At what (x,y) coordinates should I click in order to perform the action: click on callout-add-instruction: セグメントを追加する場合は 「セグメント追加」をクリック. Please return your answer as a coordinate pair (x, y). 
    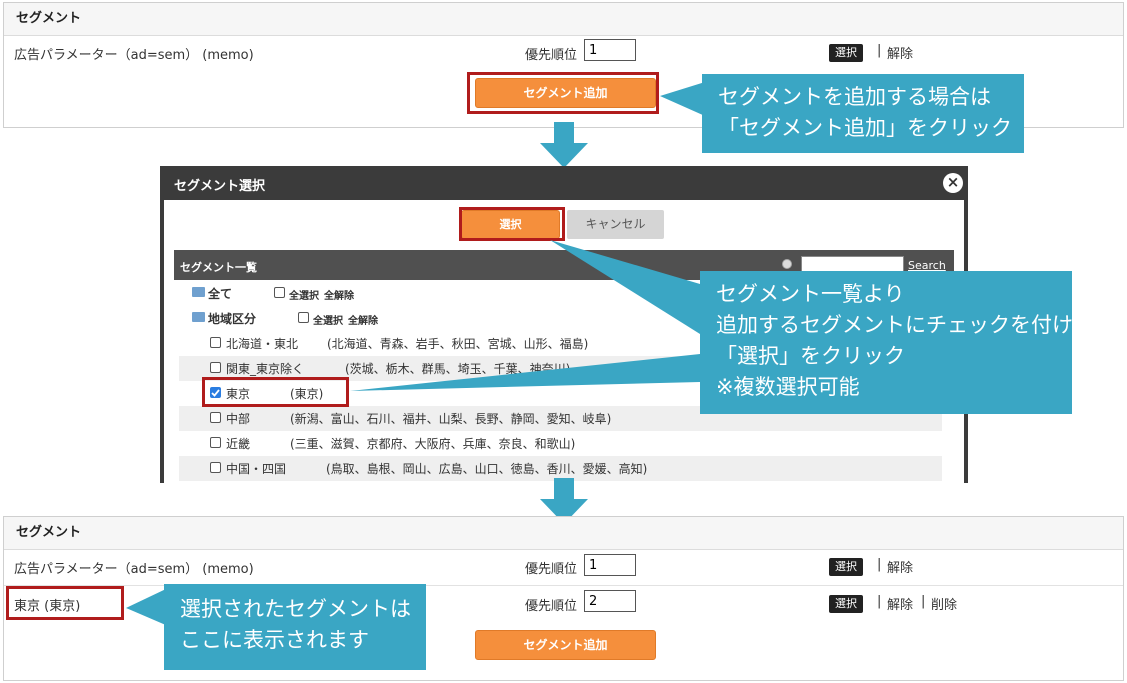
    Looking at the image, I should click on (863, 113).